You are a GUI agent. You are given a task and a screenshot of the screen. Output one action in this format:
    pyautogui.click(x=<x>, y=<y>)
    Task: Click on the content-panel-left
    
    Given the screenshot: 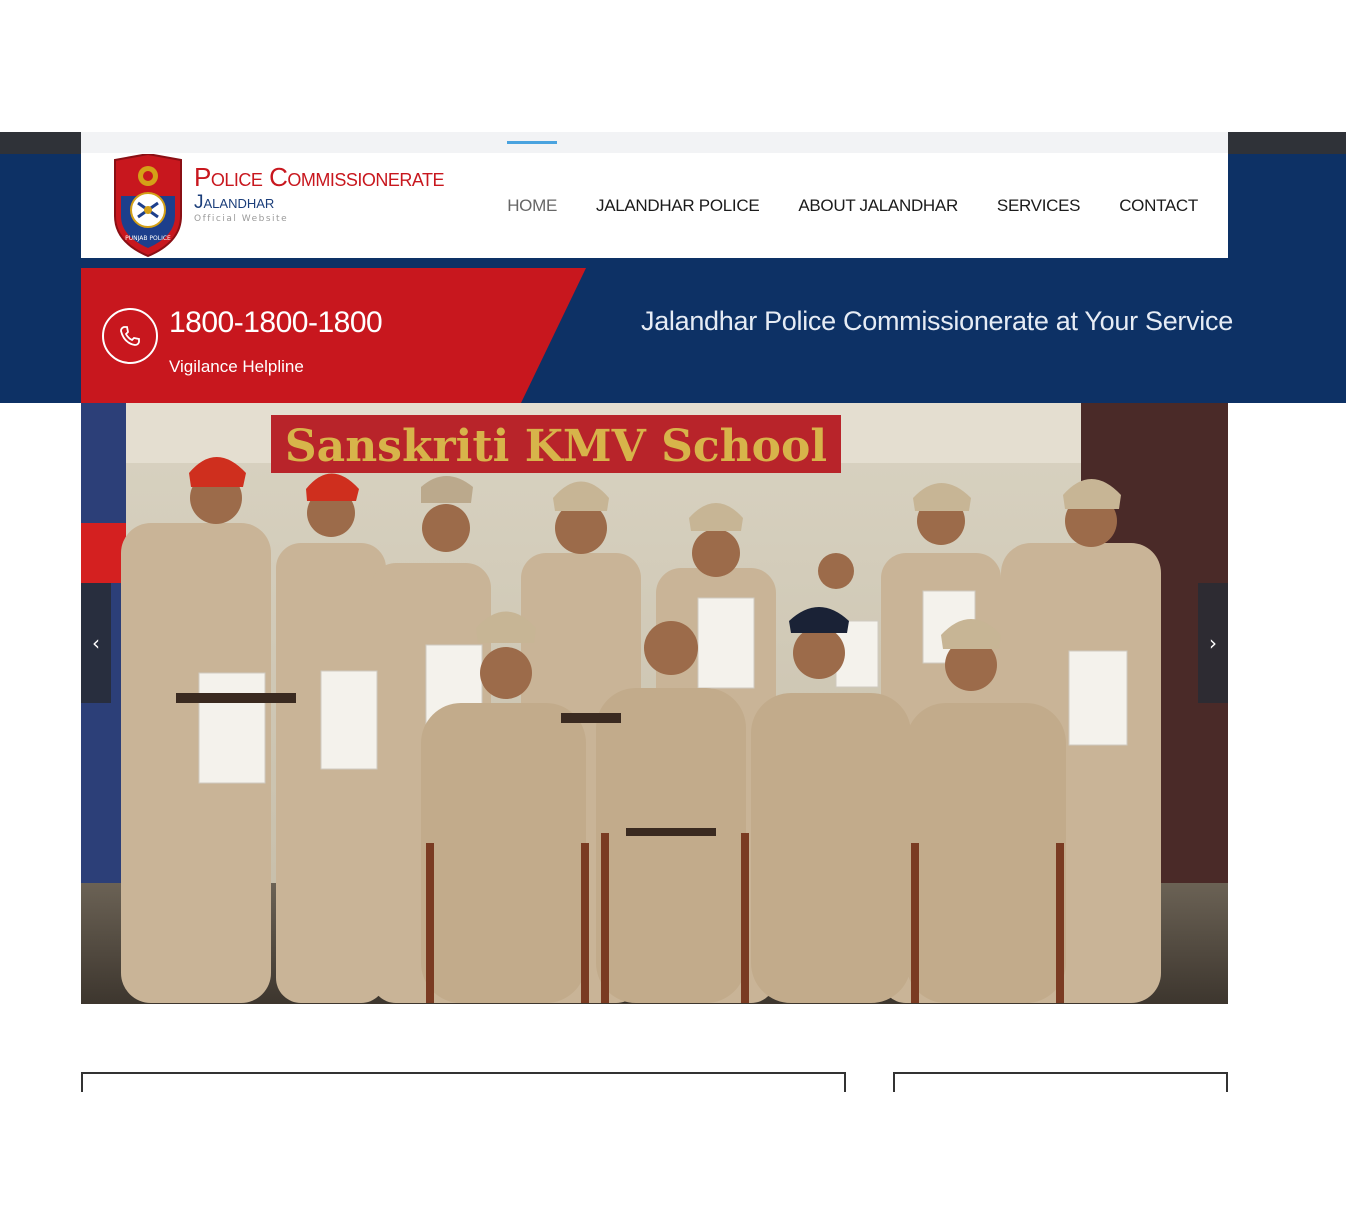 What is the action you would take?
    pyautogui.click(x=463, y=1082)
    